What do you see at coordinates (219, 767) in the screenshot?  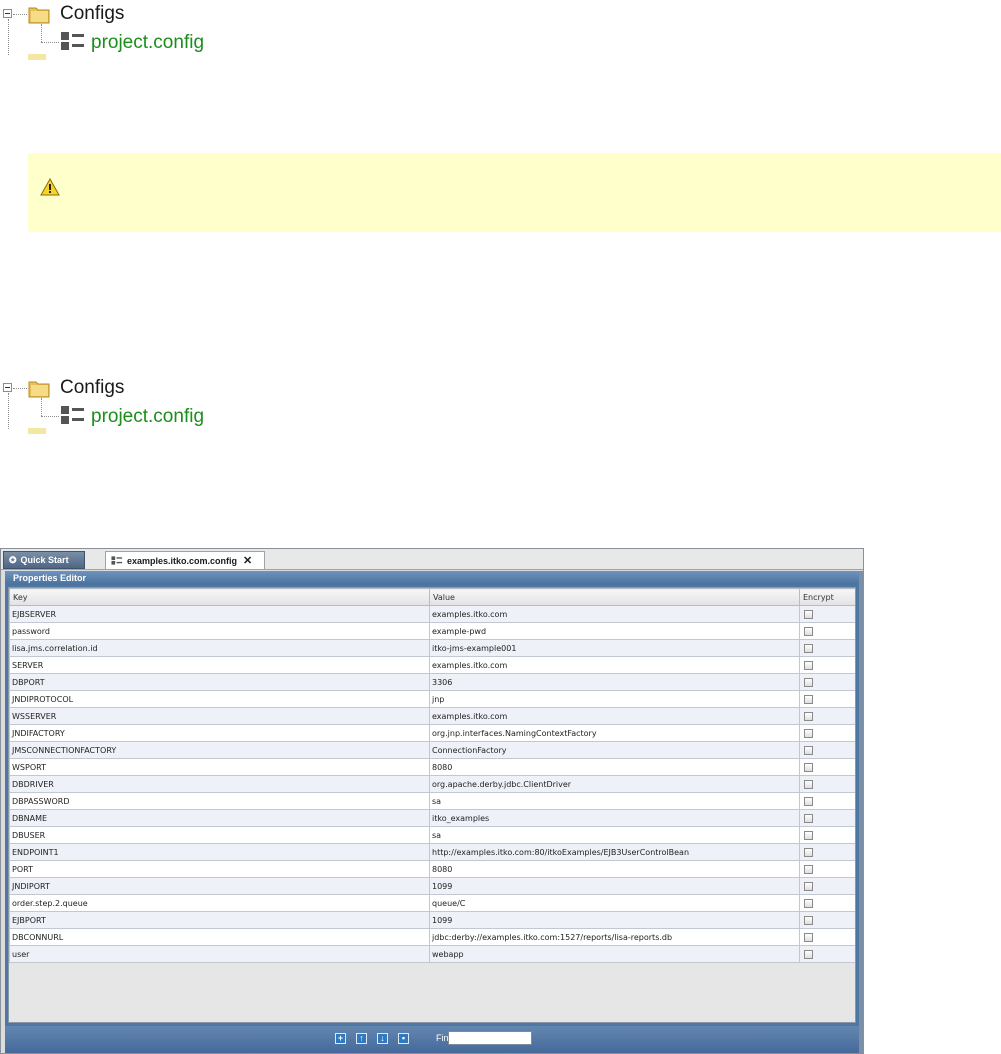 I see `property-key-cell: WSPORT` at bounding box center [219, 767].